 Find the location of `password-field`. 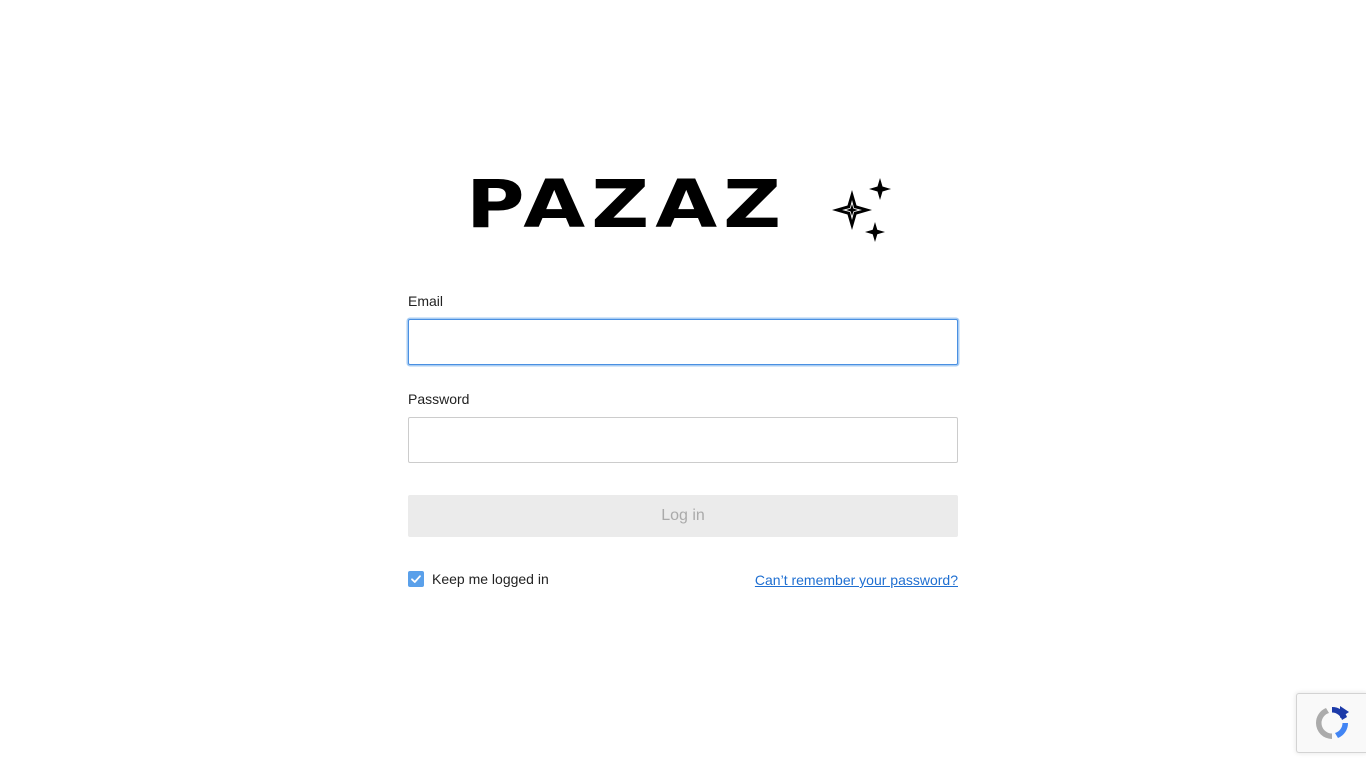

password-field is located at coordinates (683, 440).